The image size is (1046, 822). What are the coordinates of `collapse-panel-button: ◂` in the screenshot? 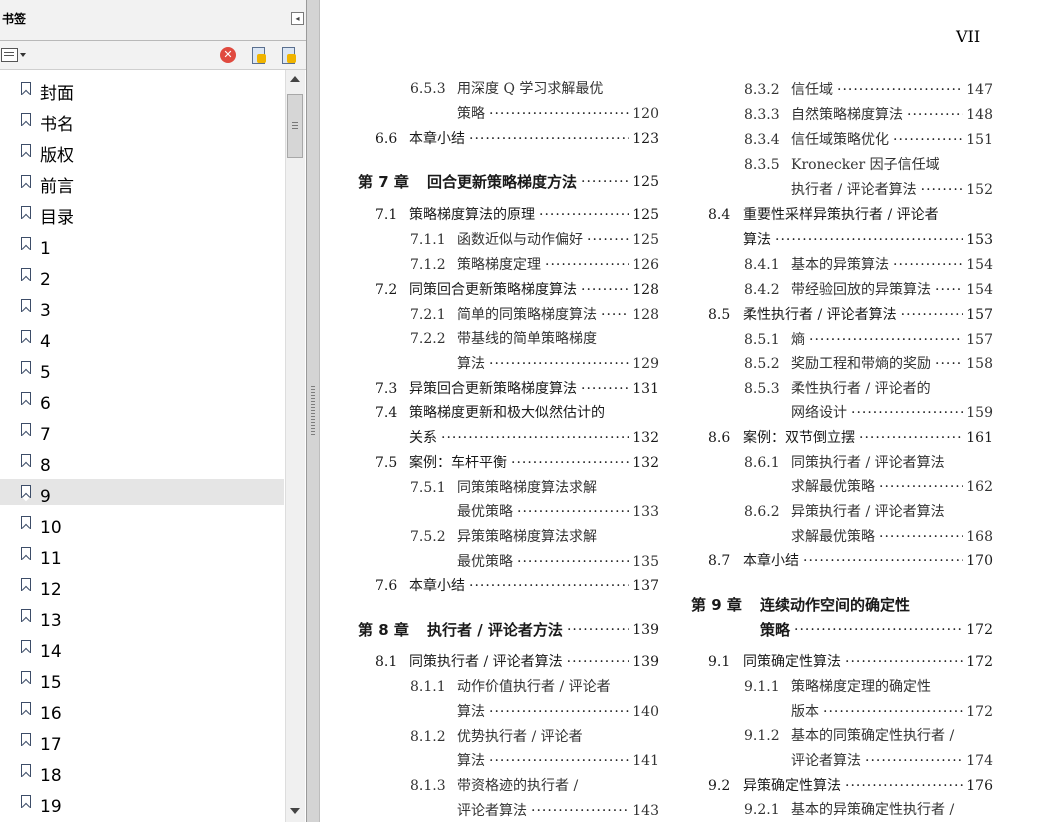 It's located at (297, 18).